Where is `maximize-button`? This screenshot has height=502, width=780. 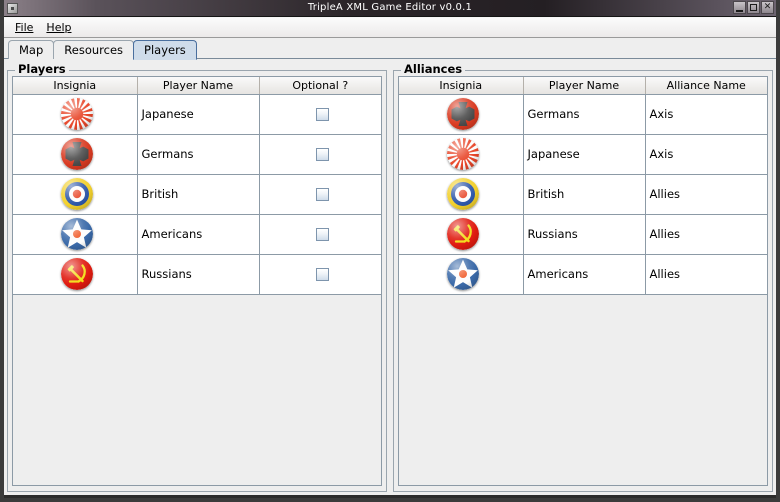 maximize-button is located at coordinates (753, 7).